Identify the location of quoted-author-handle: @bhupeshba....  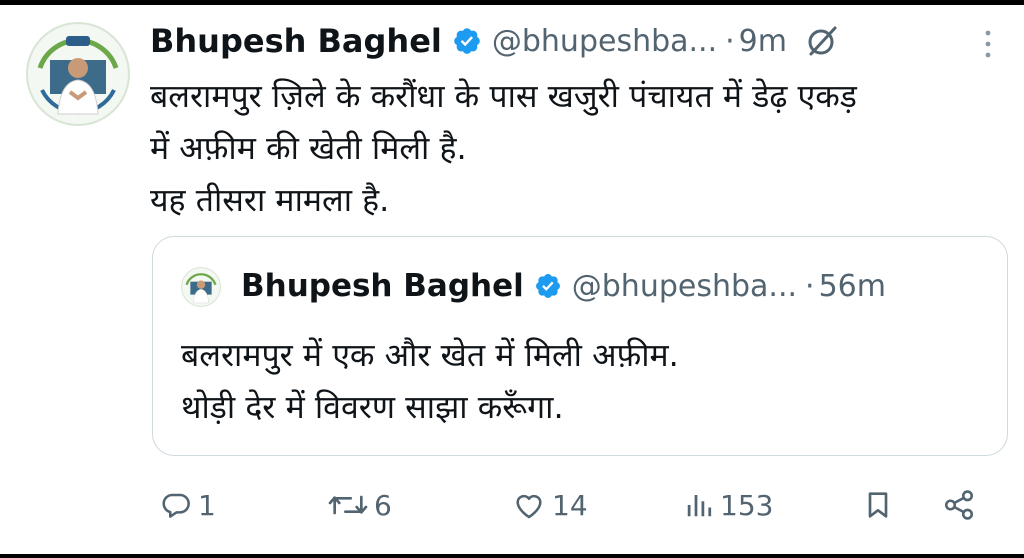
(684, 286).